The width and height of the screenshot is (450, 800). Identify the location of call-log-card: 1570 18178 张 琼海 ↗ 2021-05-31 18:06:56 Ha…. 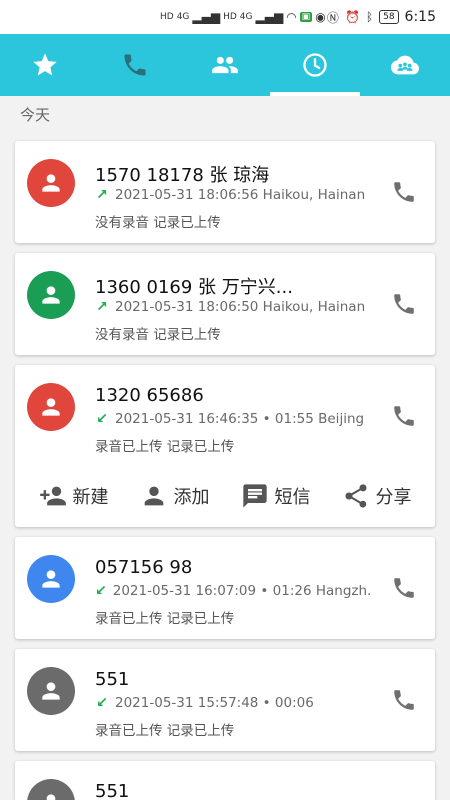
(225, 192).